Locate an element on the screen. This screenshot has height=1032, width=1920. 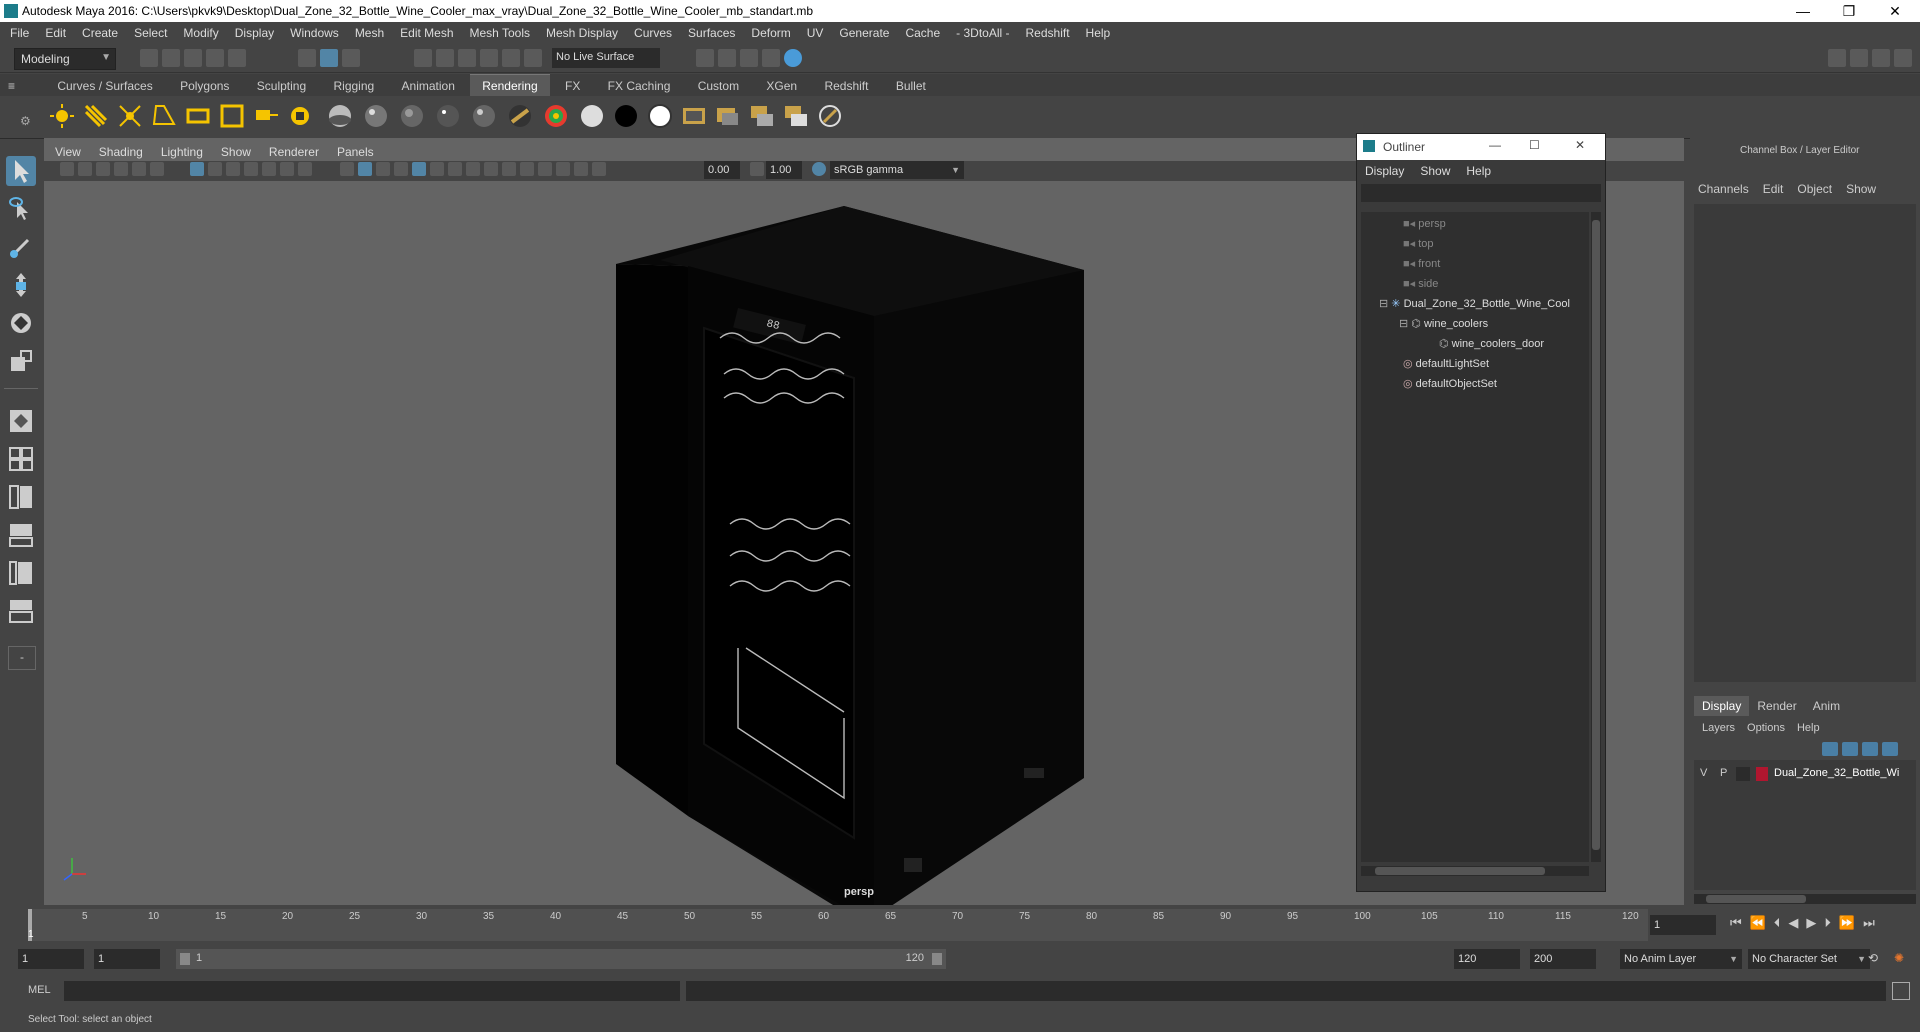
textured-icon is located at coordinates (419, 169).